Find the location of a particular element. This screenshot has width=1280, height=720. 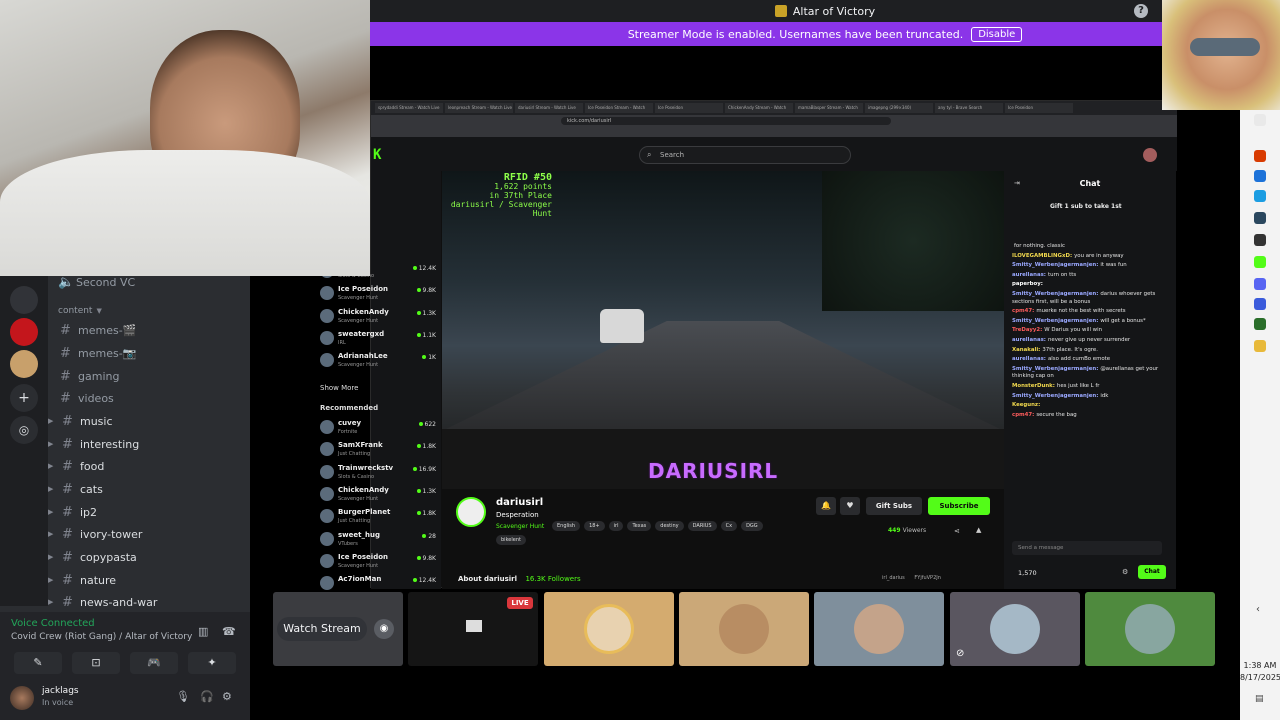

channel-list-item: cuvey Fortnite 622 is located at coordinates (373, 429).